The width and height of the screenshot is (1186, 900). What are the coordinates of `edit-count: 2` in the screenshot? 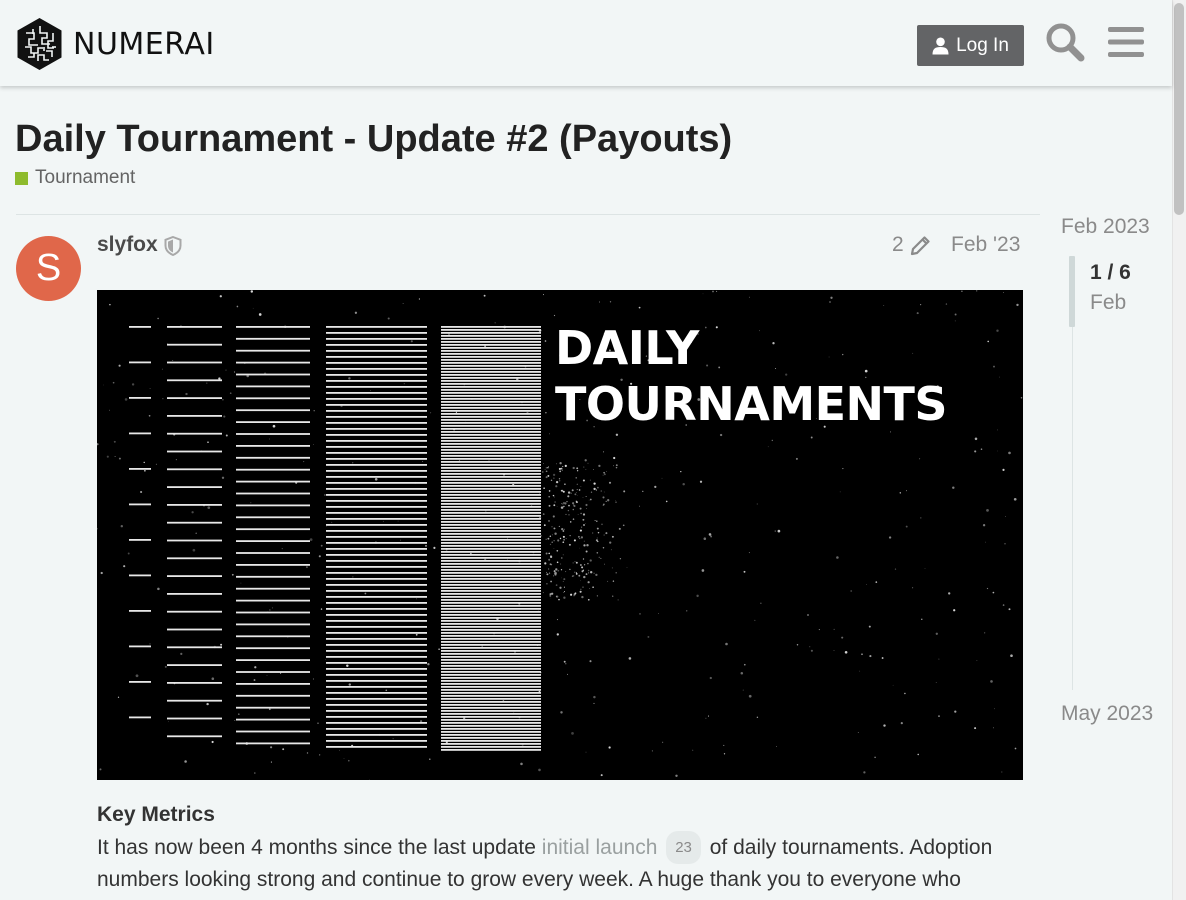 It's located at (898, 244).